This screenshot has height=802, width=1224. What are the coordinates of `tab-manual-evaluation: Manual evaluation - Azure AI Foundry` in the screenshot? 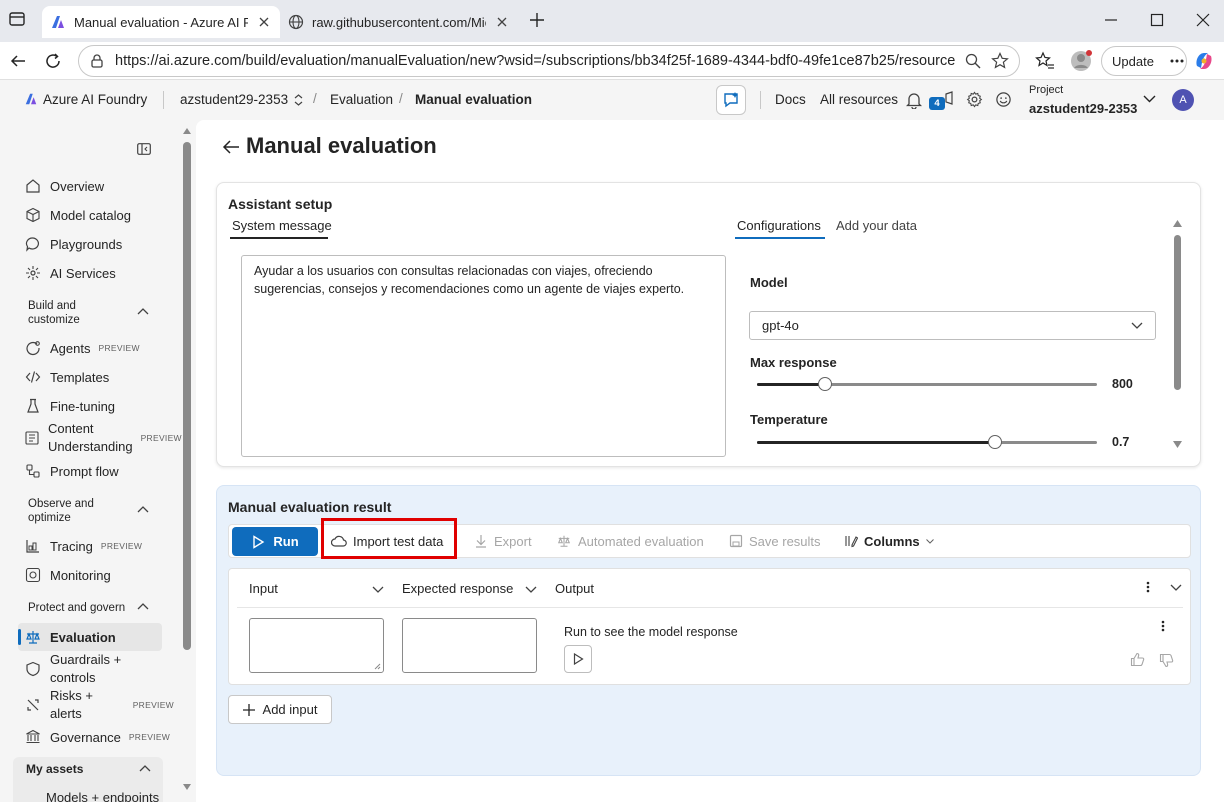 It's located at (161, 22).